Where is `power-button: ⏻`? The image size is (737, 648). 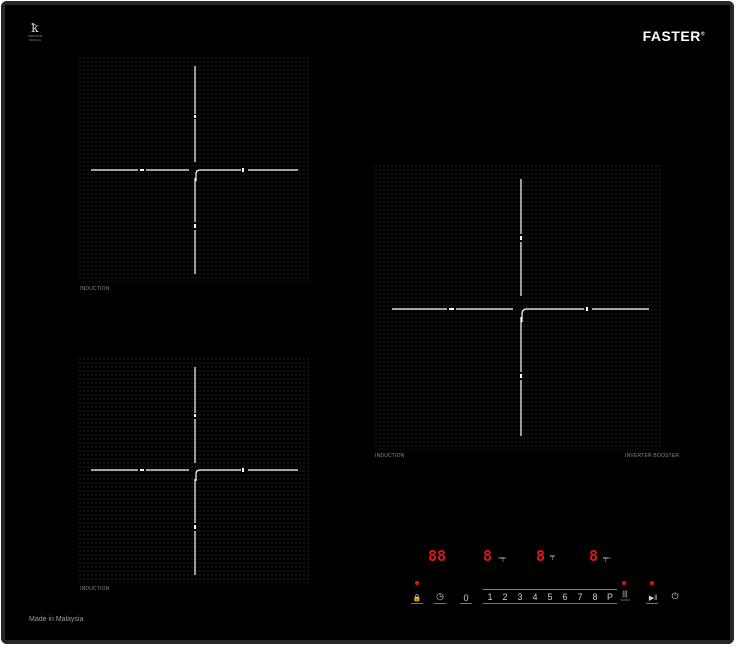 power-button: ⏻ is located at coordinates (675, 596).